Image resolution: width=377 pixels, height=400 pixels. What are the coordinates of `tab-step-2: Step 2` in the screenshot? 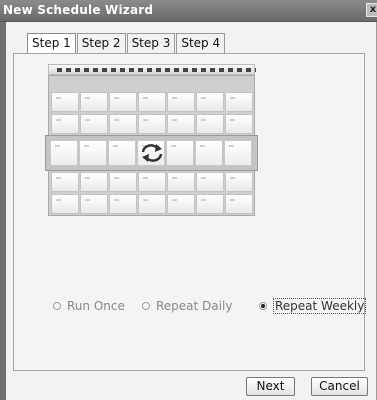 It's located at (101, 43).